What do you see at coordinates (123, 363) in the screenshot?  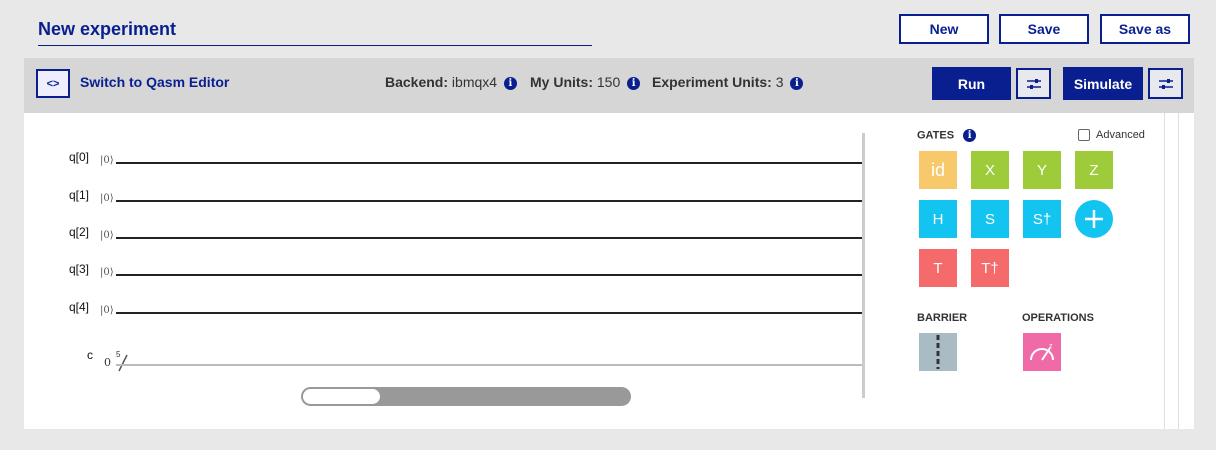 I see `bus-slash-icon` at bounding box center [123, 363].